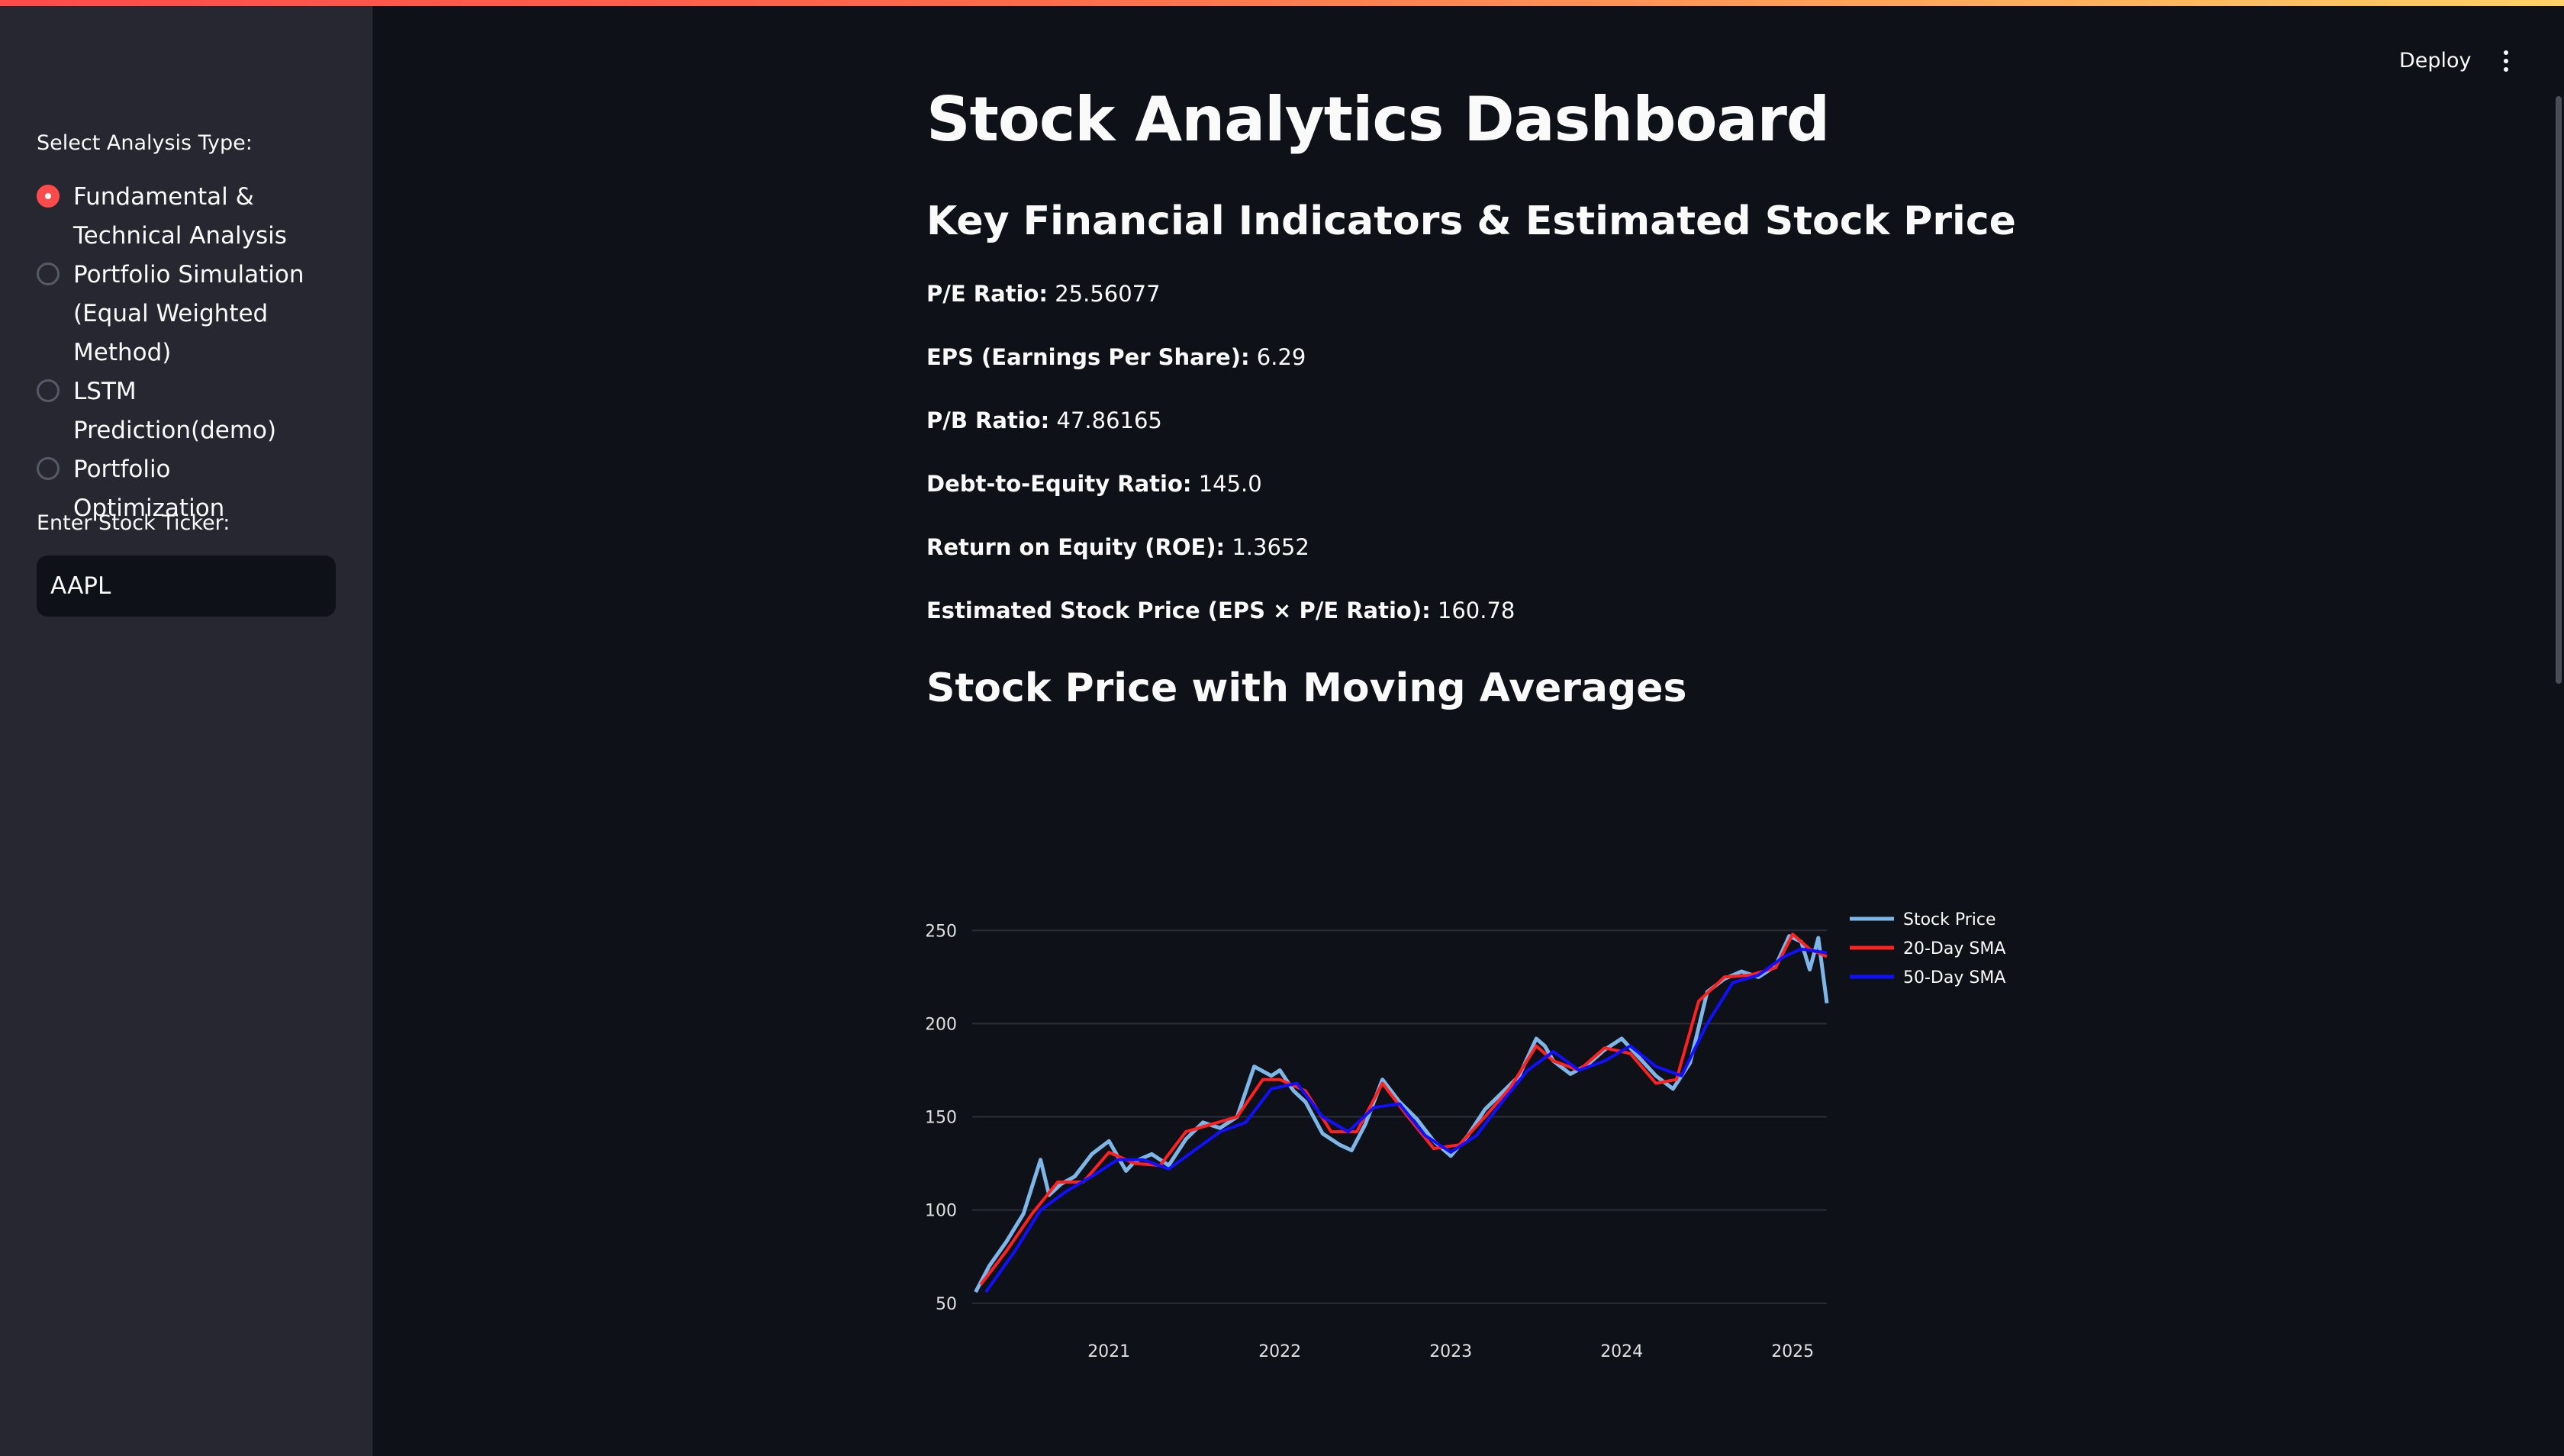  I want to click on metric-roe: Return on Equity (ROE): 1.3652, so click(1117, 547).